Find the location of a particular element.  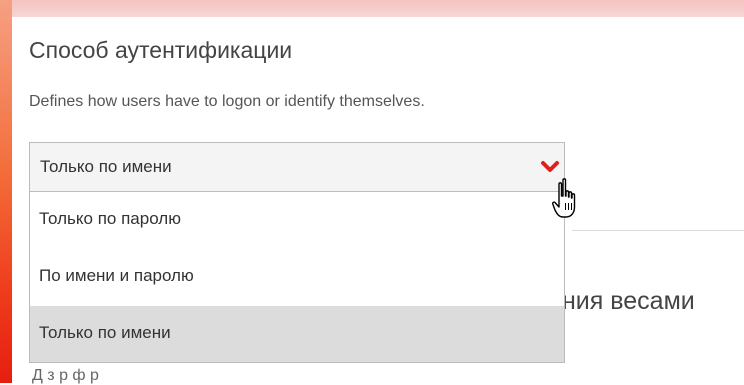

auth-method-select: Только по имени is located at coordinates (297, 167).